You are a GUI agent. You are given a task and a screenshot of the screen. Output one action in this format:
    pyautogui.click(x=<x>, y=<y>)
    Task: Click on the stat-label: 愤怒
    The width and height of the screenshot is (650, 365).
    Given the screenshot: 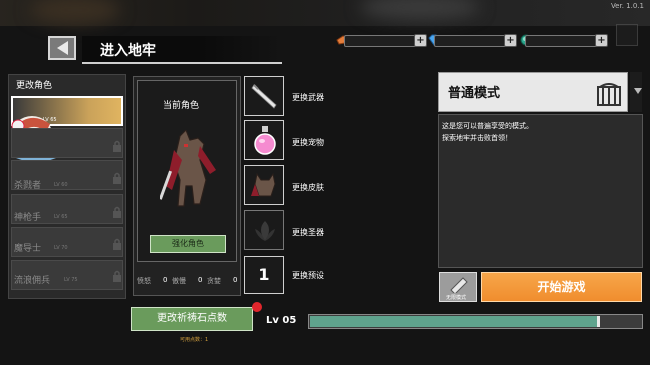 What is the action you would take?
    pyautogui.click(x=144, y=281)
    